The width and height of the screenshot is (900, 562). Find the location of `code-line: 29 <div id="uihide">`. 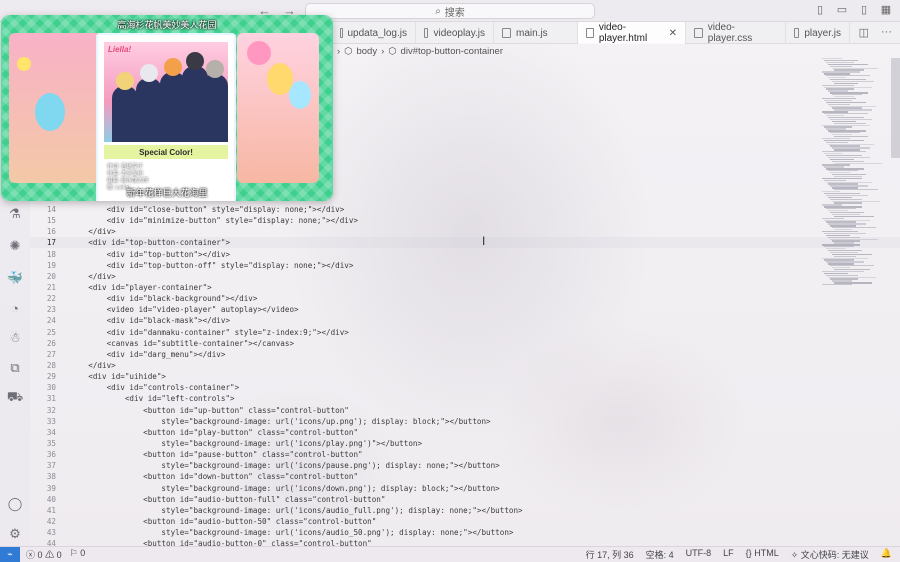

code-line: 29 <div id="uihide"> is located at coordinates (430, 376).